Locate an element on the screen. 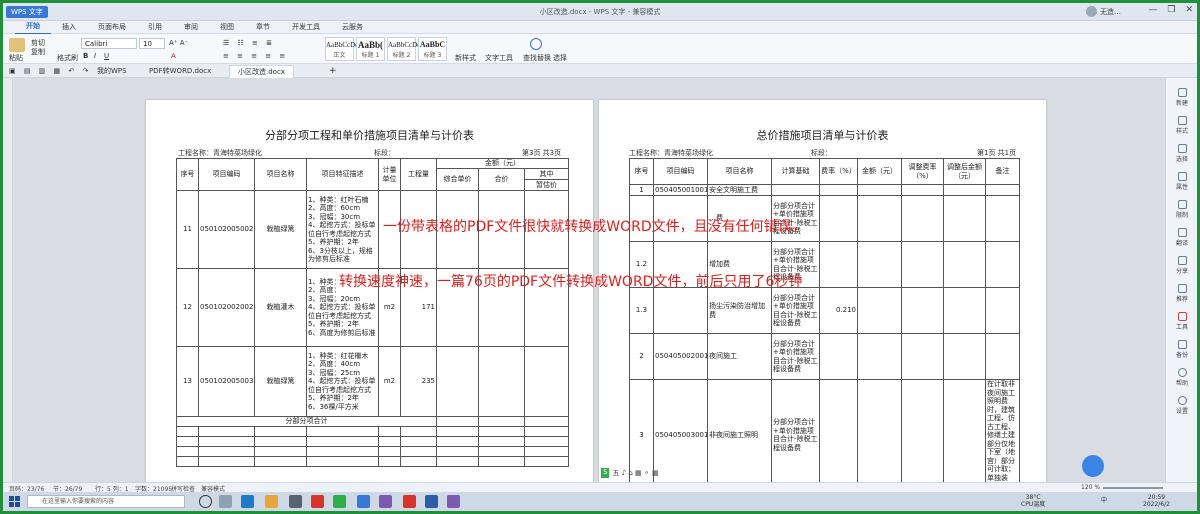 Image resolution: width=1200 pixels, height=514 pixels. zoom-level: 120 % is located at coordinates (1090, 487).